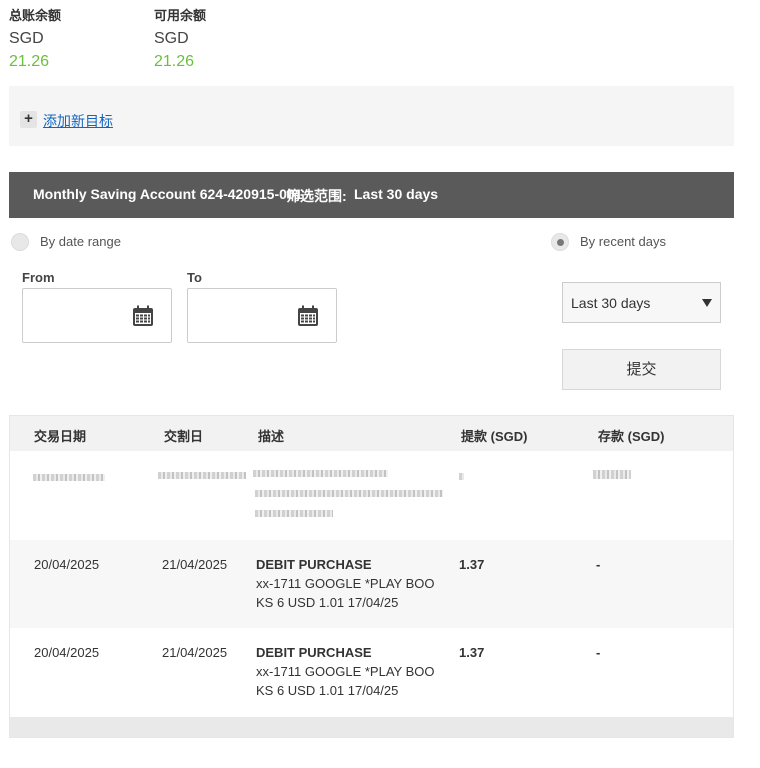 This screenshot has height=768, width=760. I want to click on row-2-desc-detail-2: KS 6 USD 1.01 17/04/25, so click(327, 690).